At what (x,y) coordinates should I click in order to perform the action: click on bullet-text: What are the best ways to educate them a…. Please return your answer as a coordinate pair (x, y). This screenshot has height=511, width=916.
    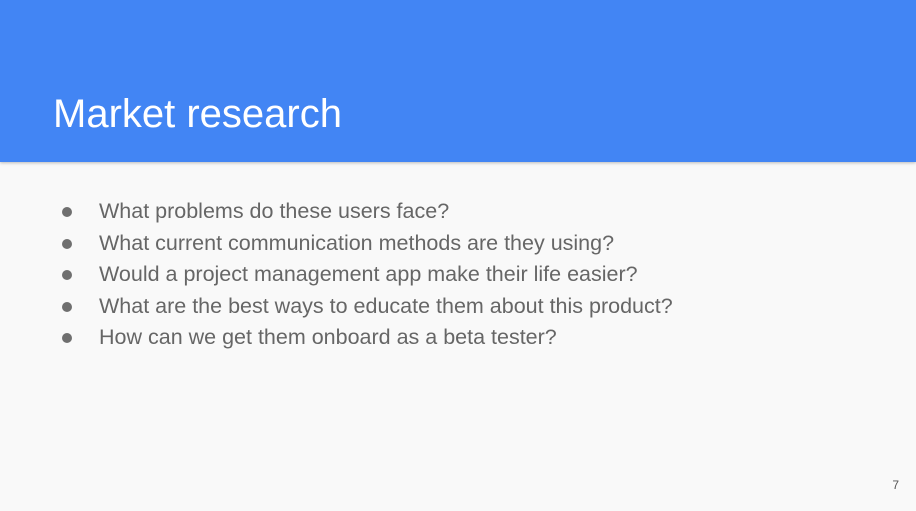
    Looking at the image, I should click on (386, 305).